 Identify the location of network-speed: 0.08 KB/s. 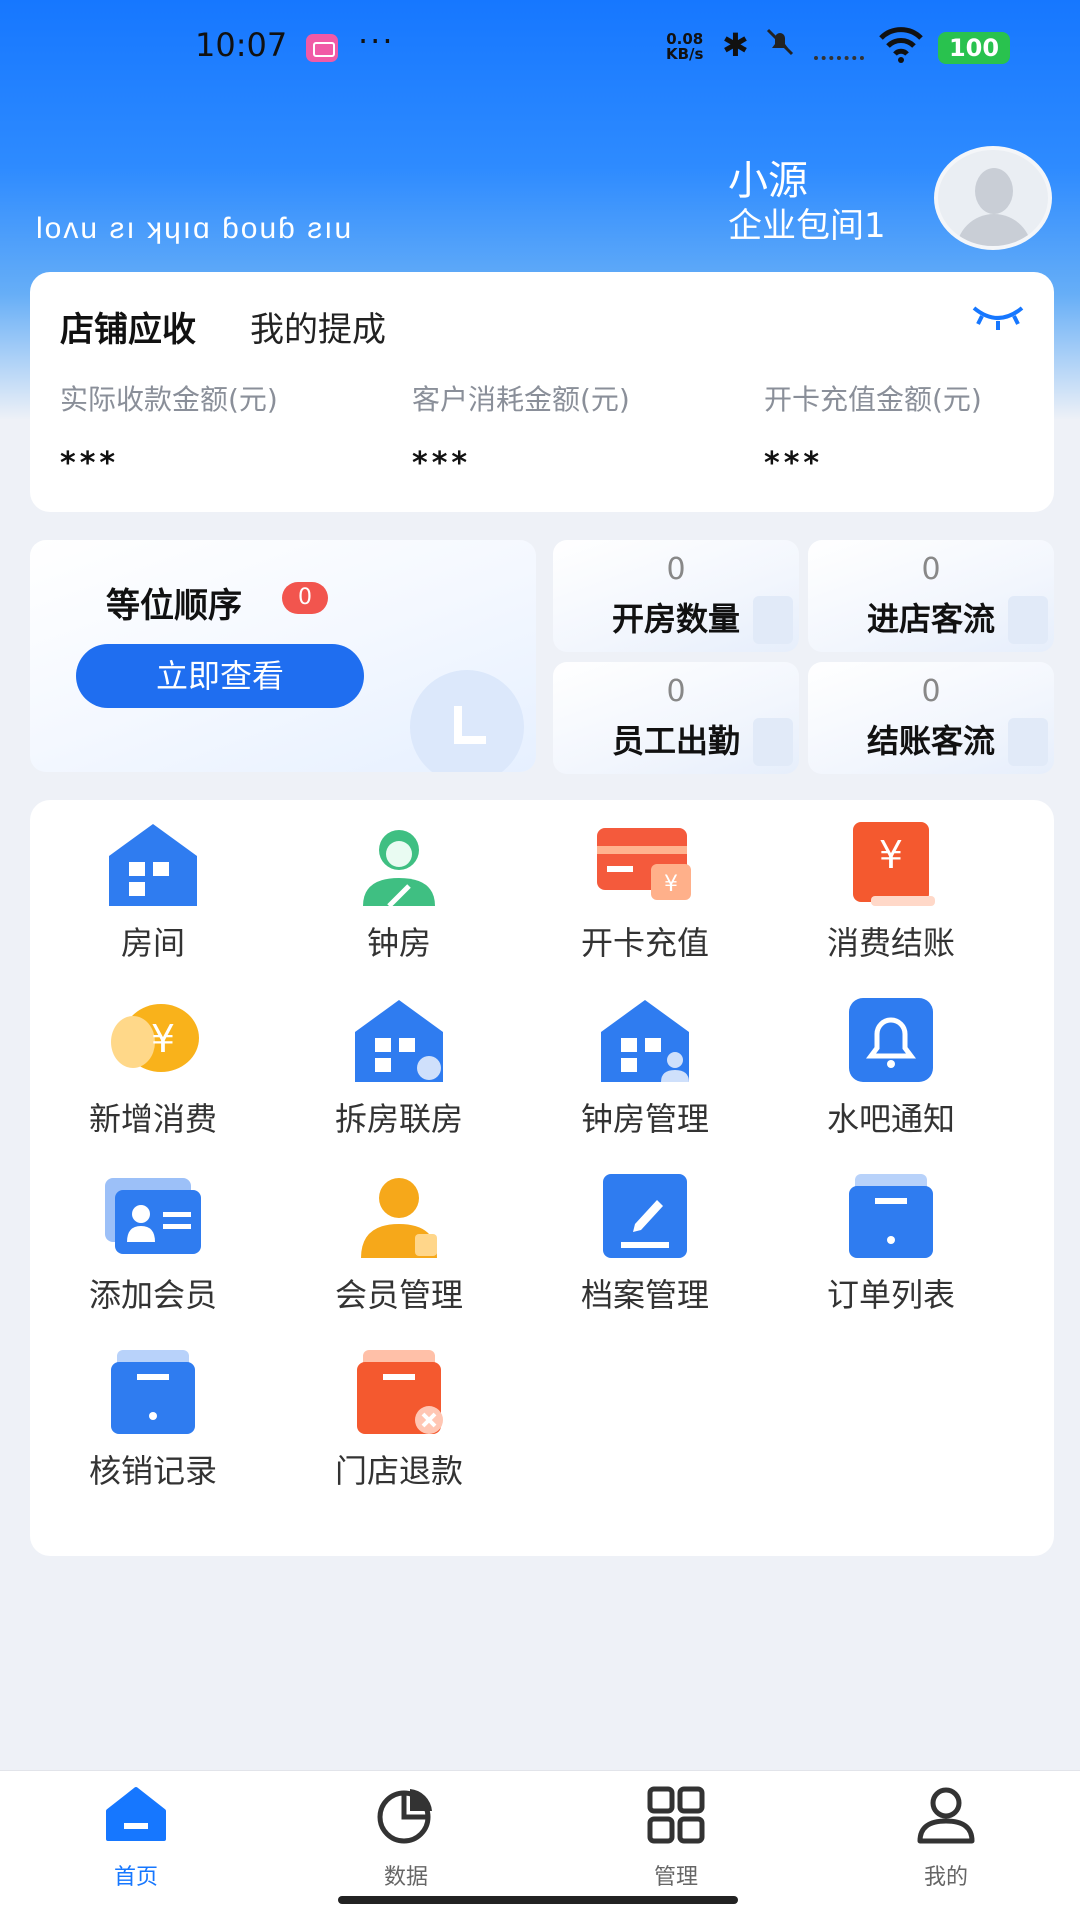
(684, 47).